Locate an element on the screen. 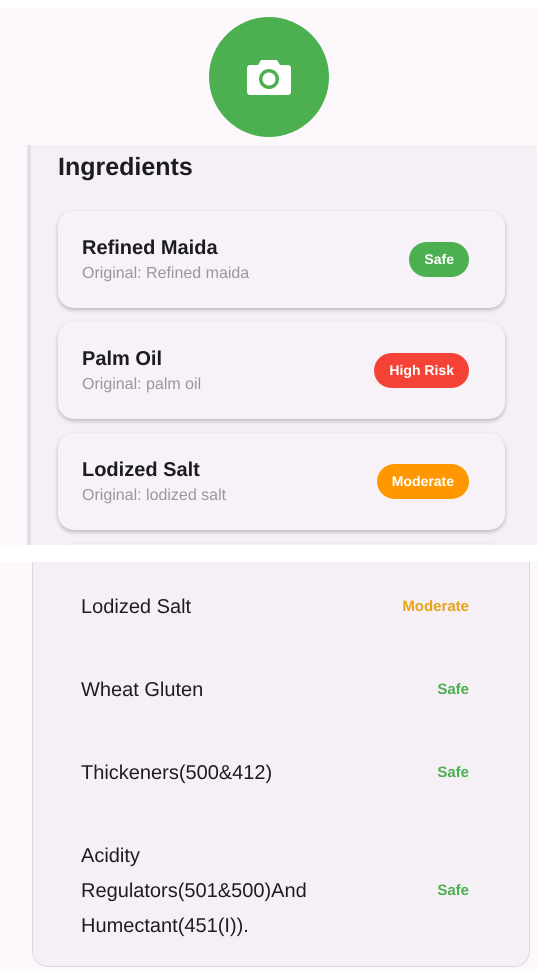  risk-label: Moderate is located at coordinates (435, 607).